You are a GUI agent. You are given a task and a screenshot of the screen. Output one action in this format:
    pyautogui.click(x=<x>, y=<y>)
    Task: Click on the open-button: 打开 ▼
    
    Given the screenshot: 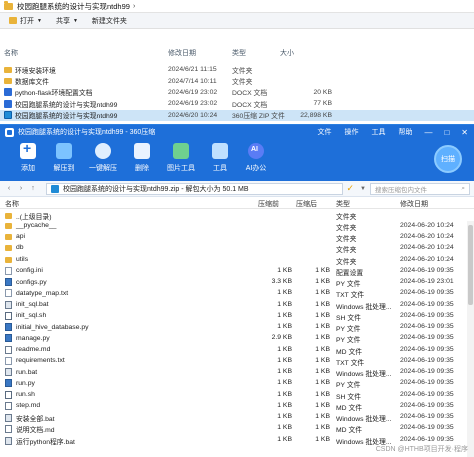 What is the action you would take?
    pyautogui.click(x=25, y=20)
    